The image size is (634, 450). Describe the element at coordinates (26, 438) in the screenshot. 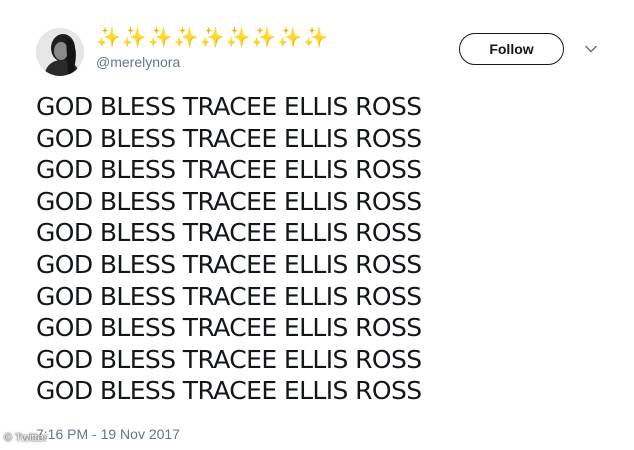

I see `copyright-watermark: © Twitter` at that location.